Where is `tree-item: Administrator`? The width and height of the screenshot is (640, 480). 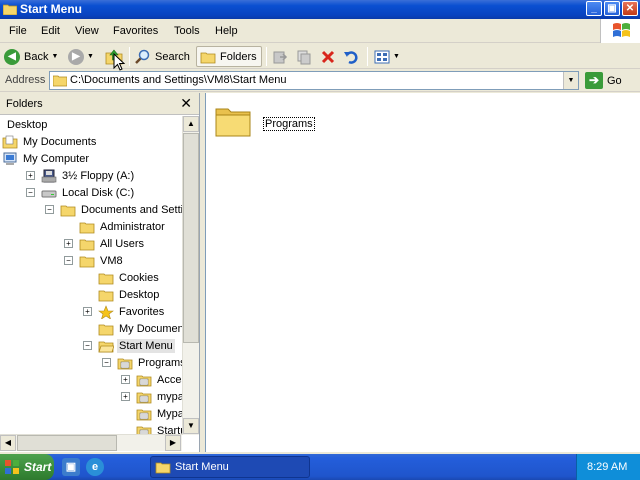 tree-item: Administrator is located at coordinates (123, 226).